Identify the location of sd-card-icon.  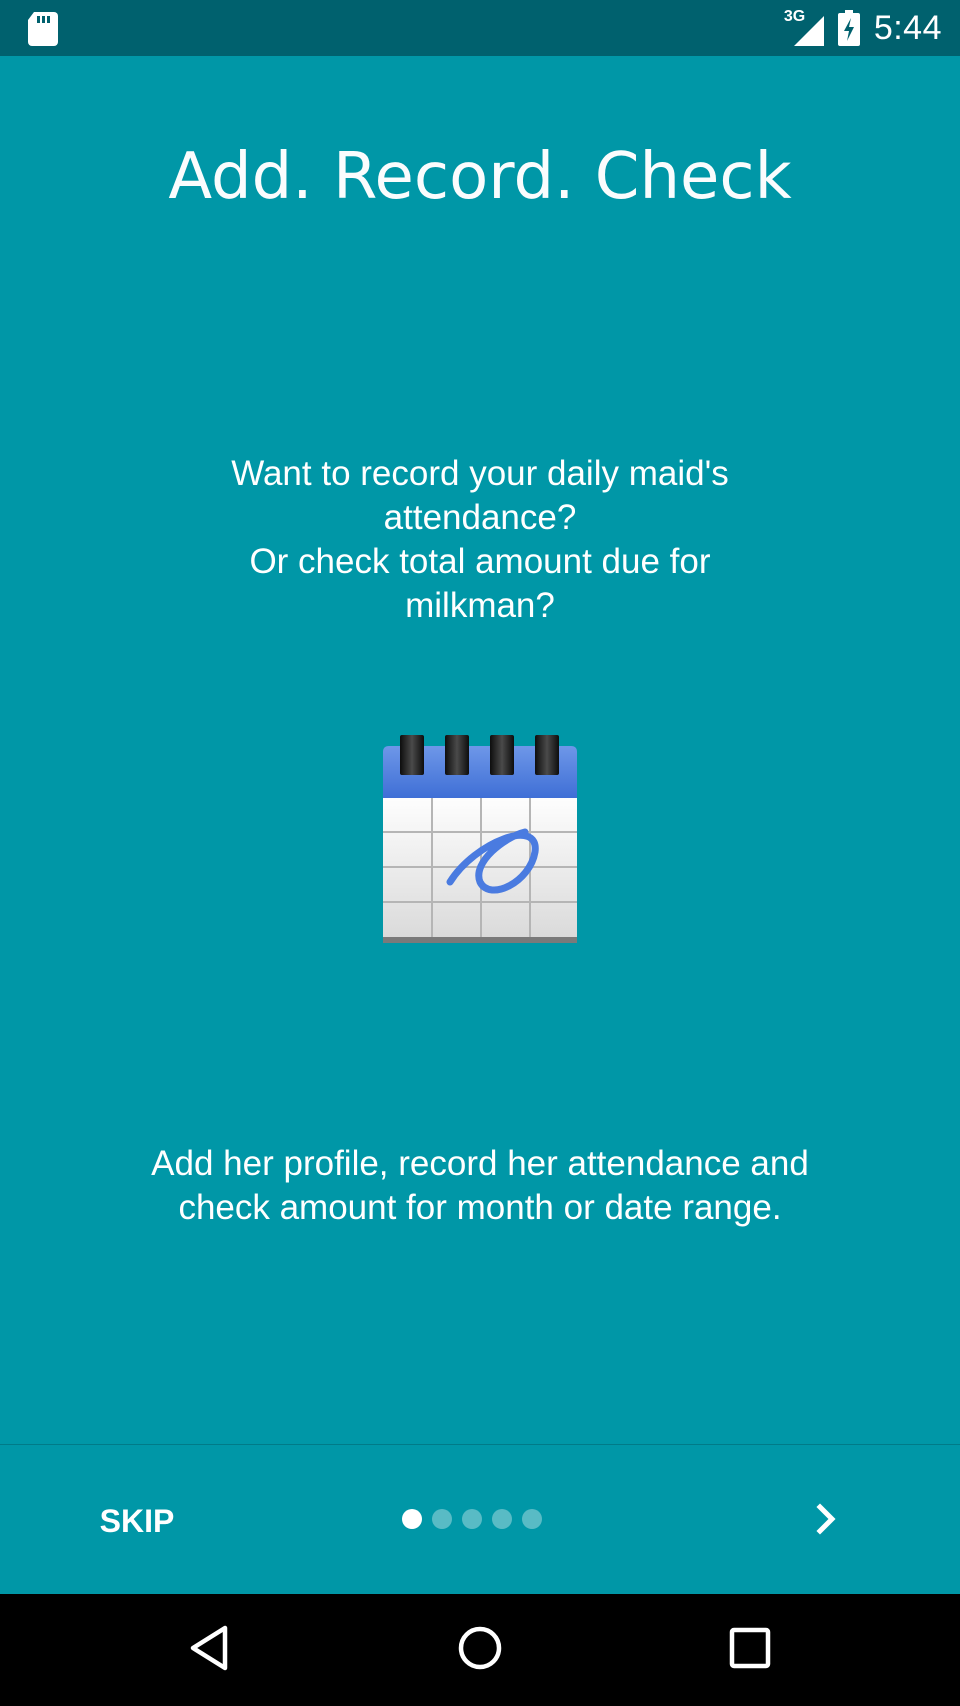
(43, 29).